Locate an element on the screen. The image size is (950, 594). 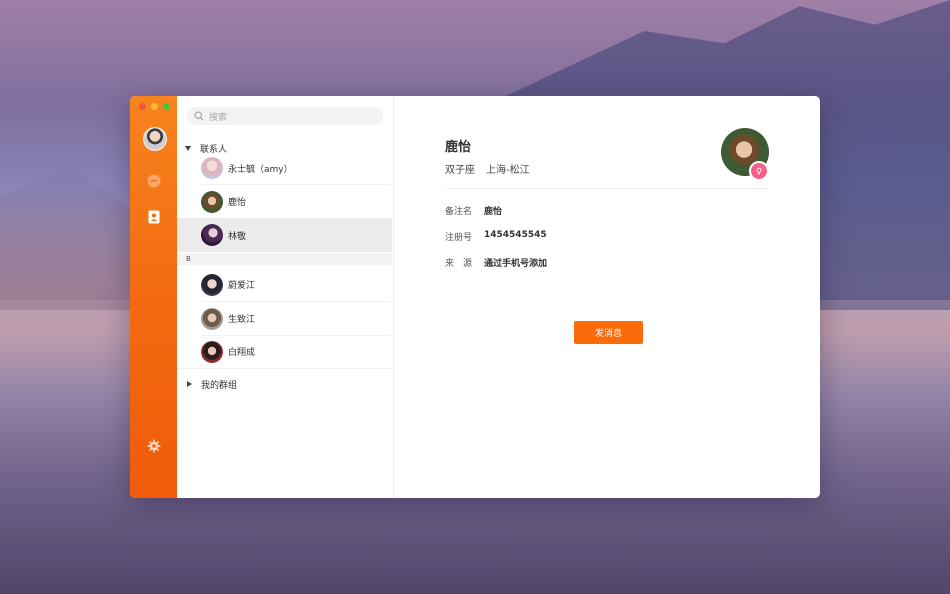
contacts-icon is located at coordinates (154, 217).